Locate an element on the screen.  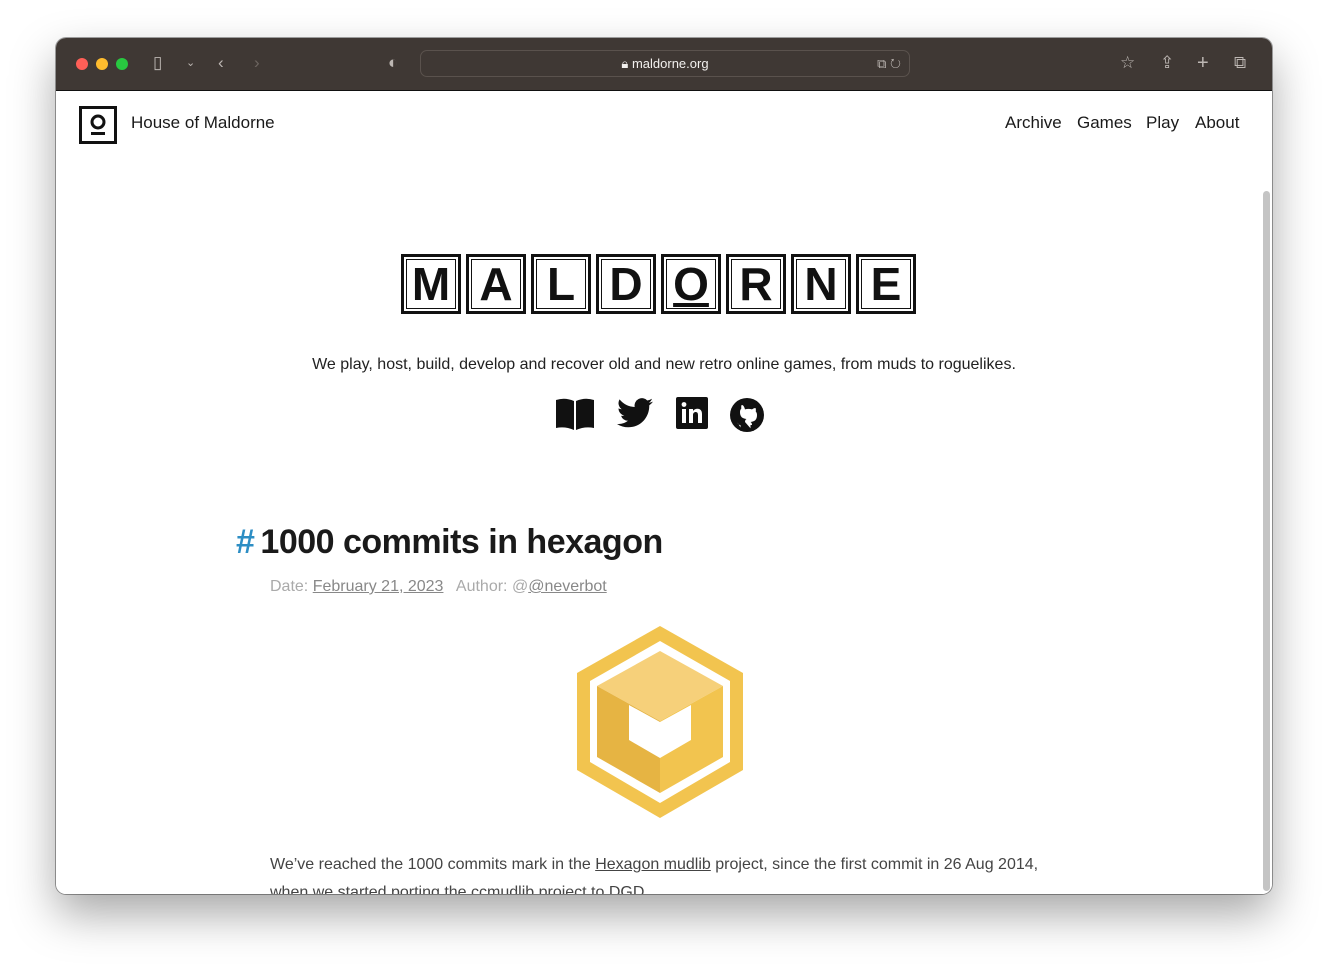
sidebar-icon: ▯ is located at coordinates (157, 63).